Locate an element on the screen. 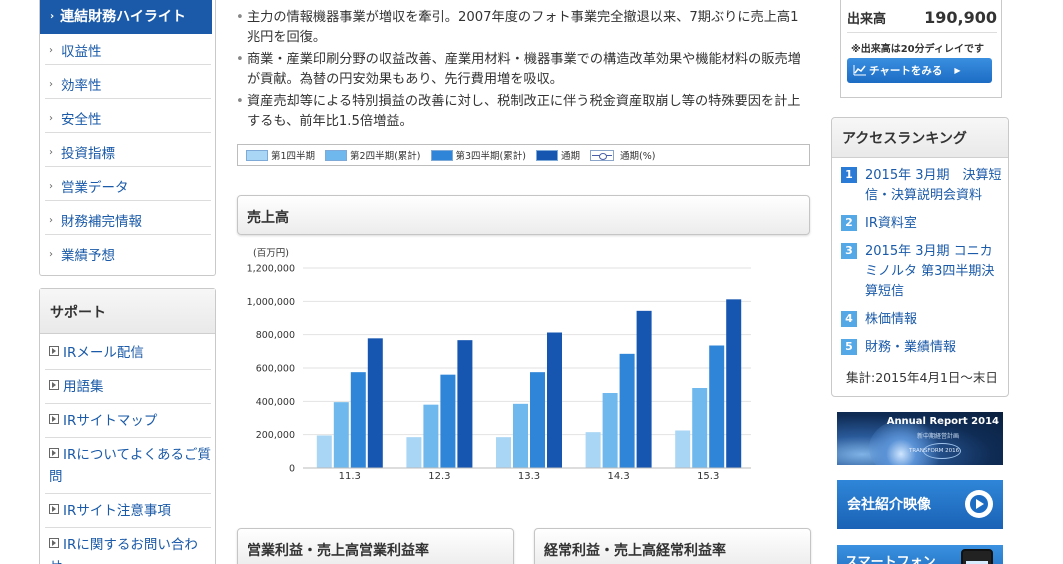 This screenshot has width=1063, height=564. bar-15.3-3 is located at coordinates (717, 406).